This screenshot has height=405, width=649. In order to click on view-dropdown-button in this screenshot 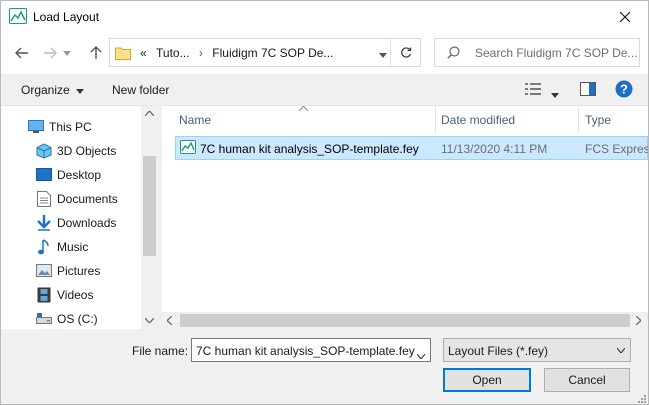, I will do `click(555, 94)`.